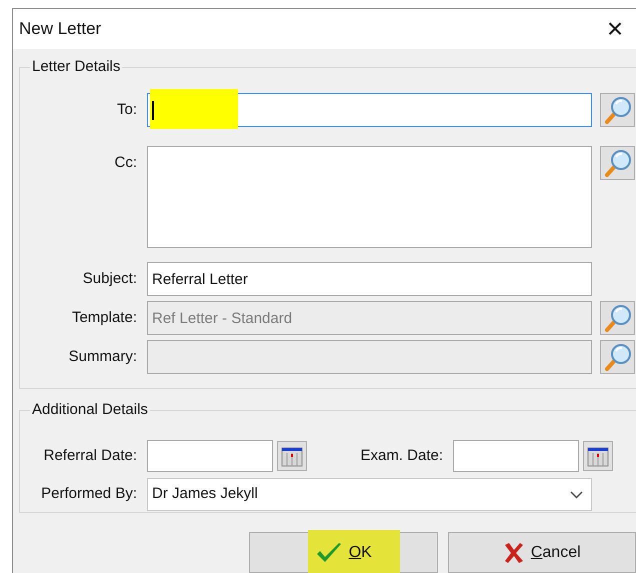 This screenshot has height=573, width=636. What do you see at coordinates (125, 163) in the screenshot?
I see `field-label: Cc:` at bounding box center [125, 163].